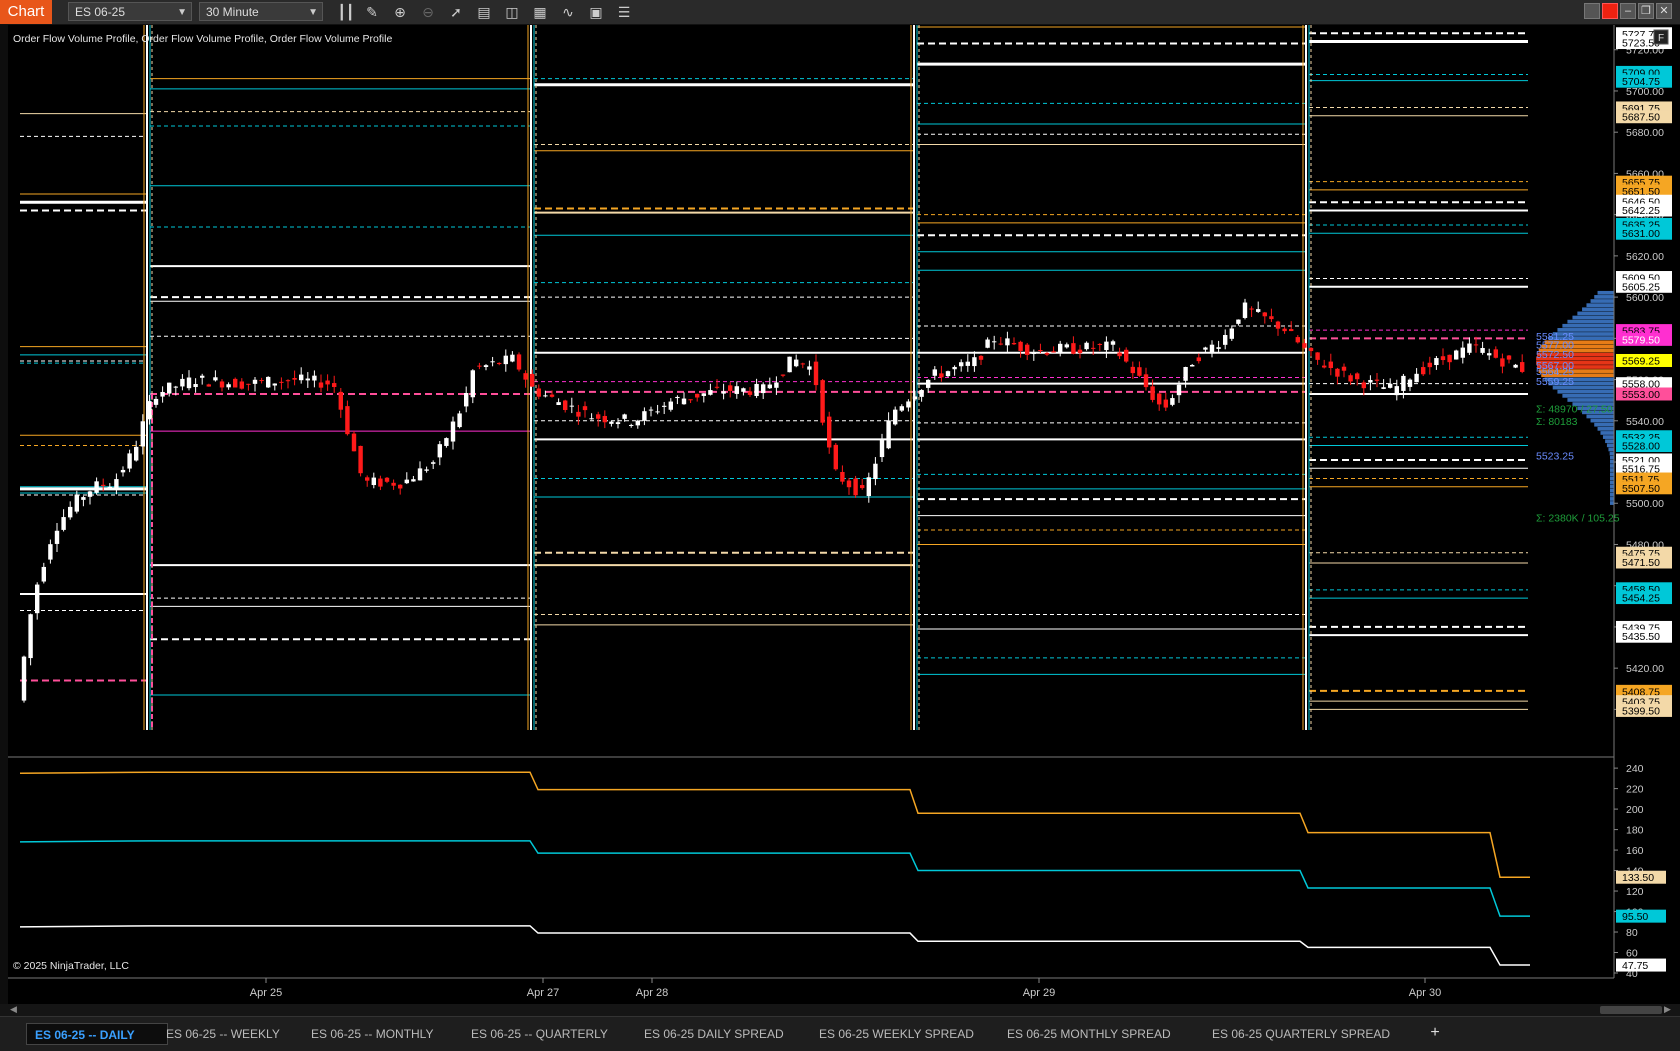  What do you see at coordinates (1592, 11) in the screenshot?
I see `restore-icon` at bounding box center [1592, 11].